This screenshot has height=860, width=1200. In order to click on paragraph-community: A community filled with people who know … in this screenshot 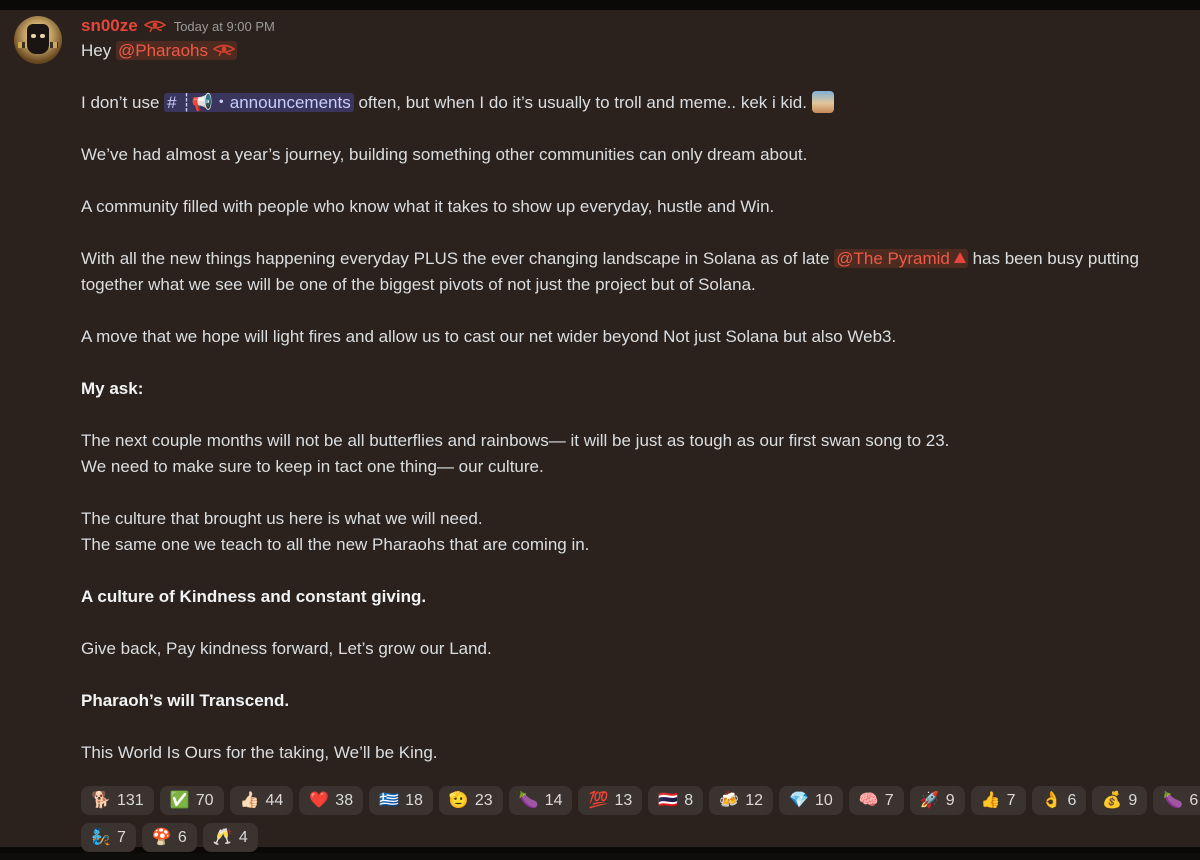, I will do `click(428, 206)`.